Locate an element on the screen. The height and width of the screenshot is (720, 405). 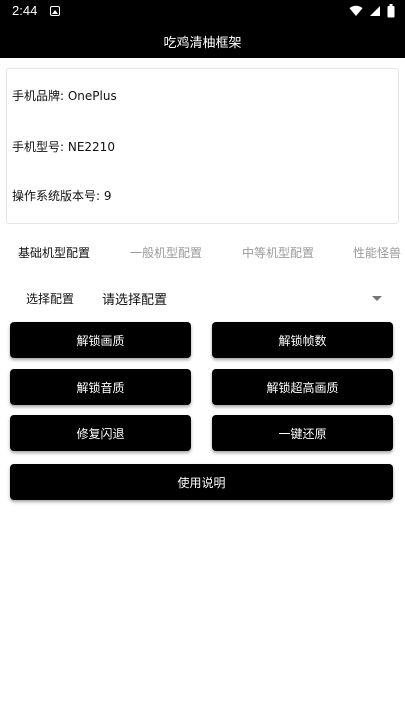
device-model-text: 手机型号: NE2210 is located at coordinates (63, 147).